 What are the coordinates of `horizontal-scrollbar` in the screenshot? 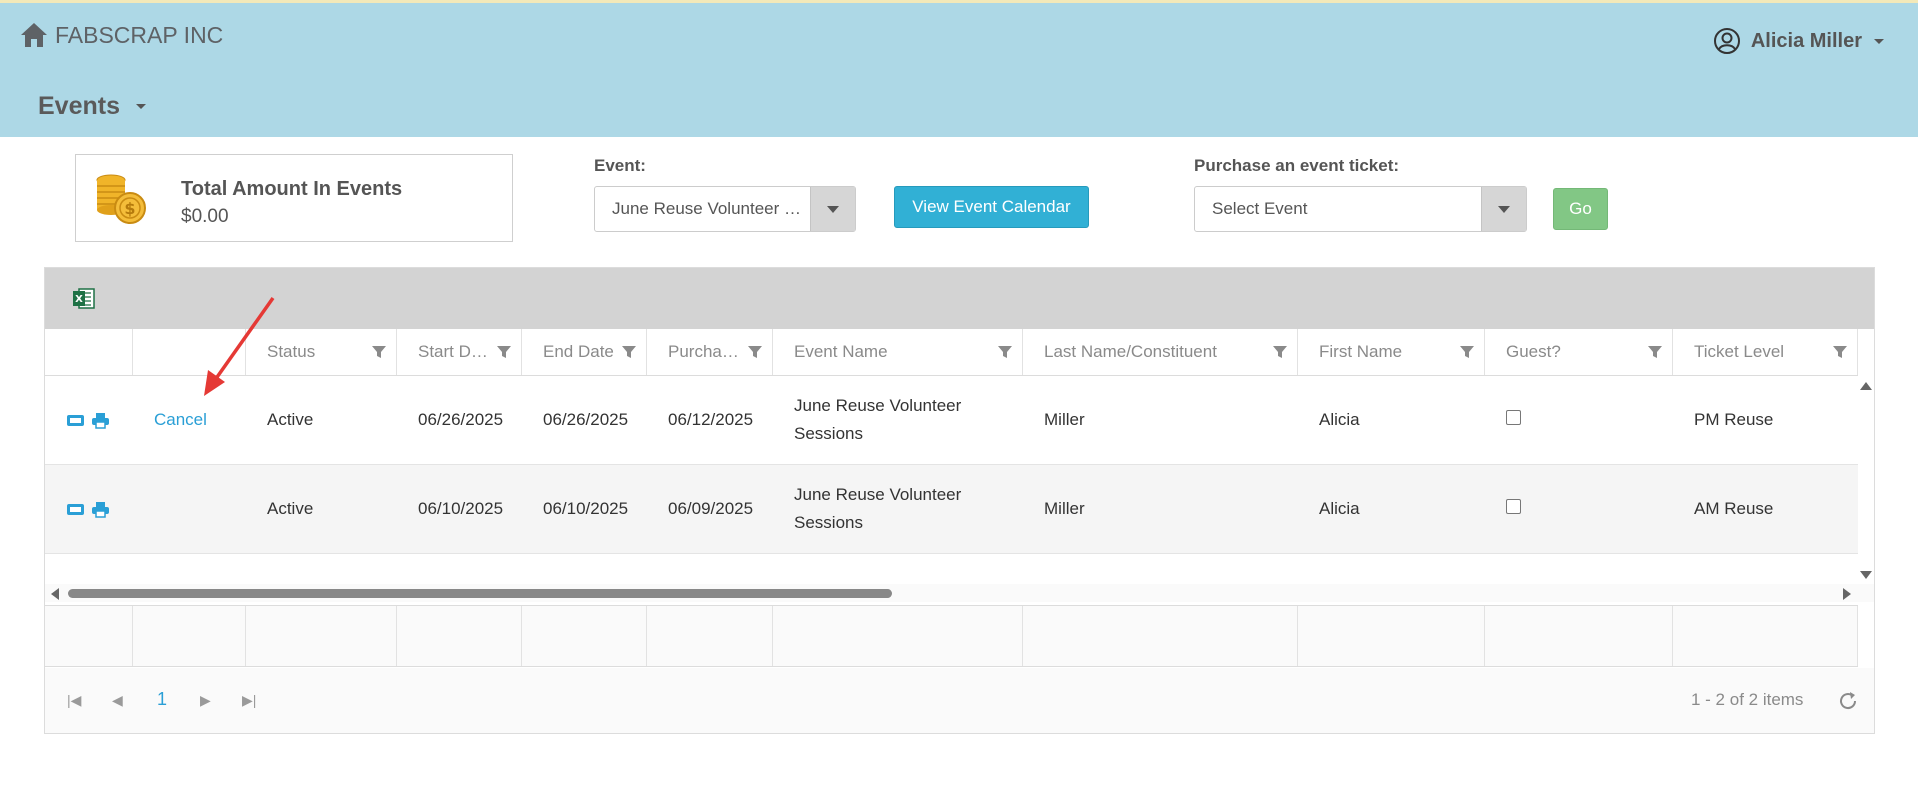 It's located at (959, 593).